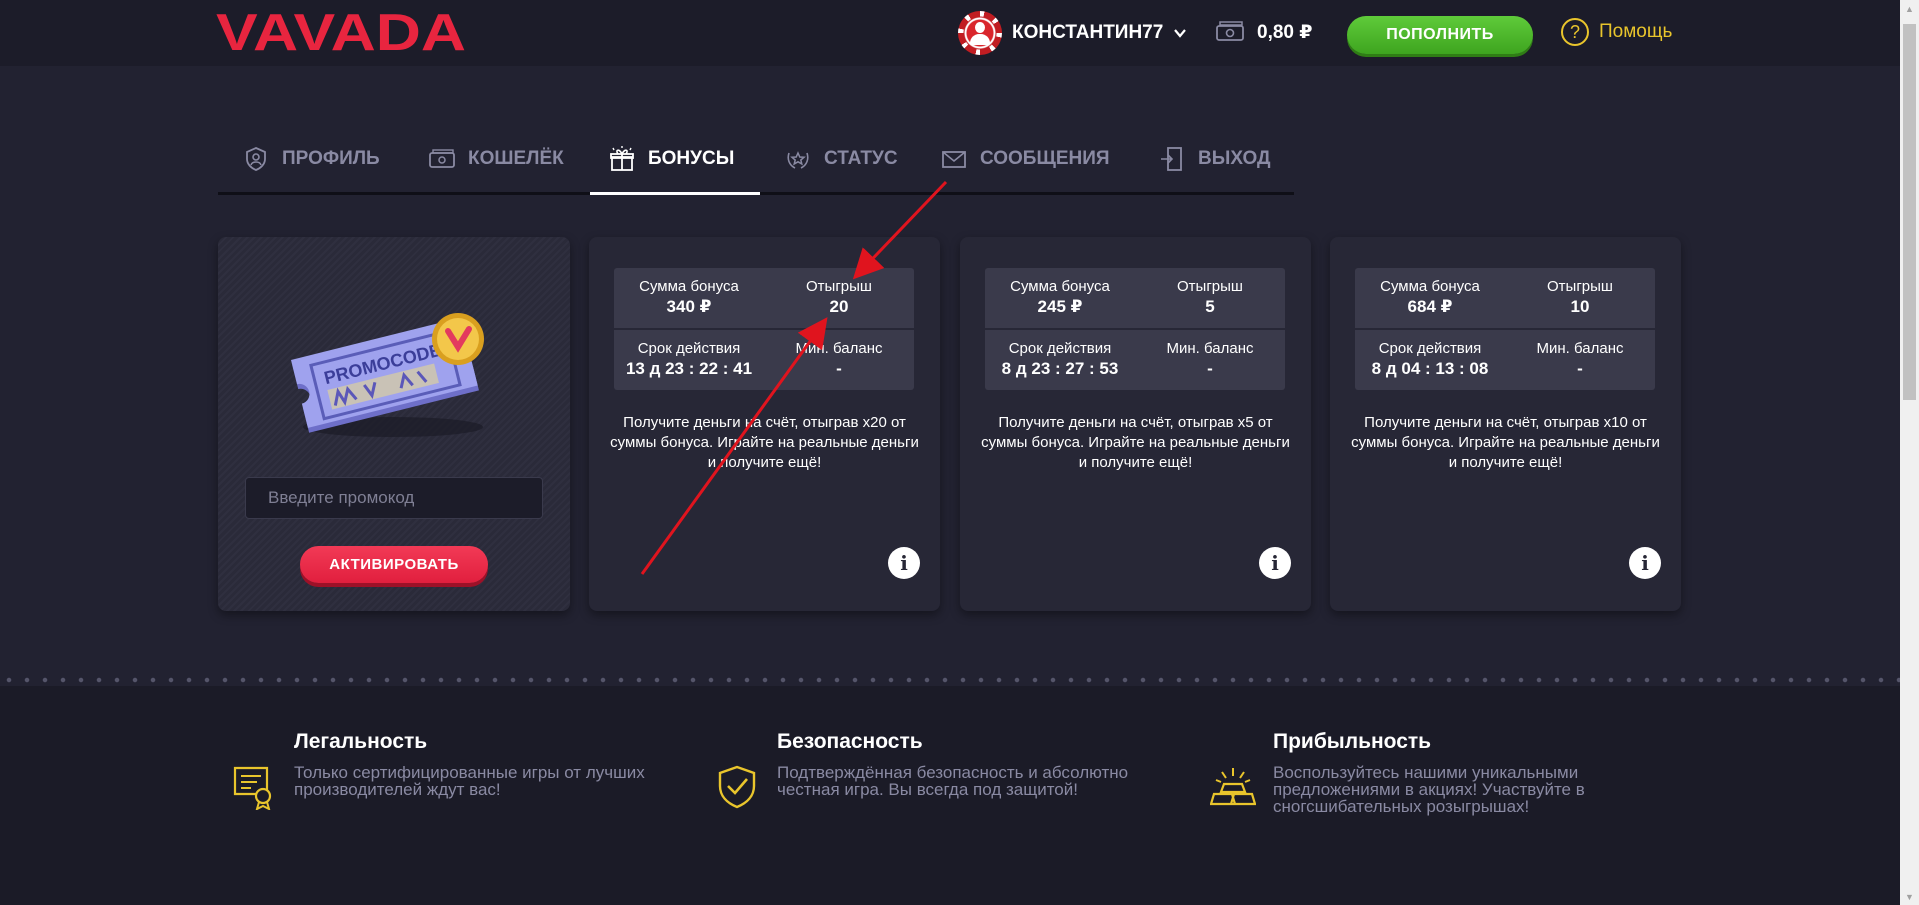 The height and width of the screenshot is (905, 1919). I want to click on tab-profile: ПРОФИЛЬ, so click(311, 161).